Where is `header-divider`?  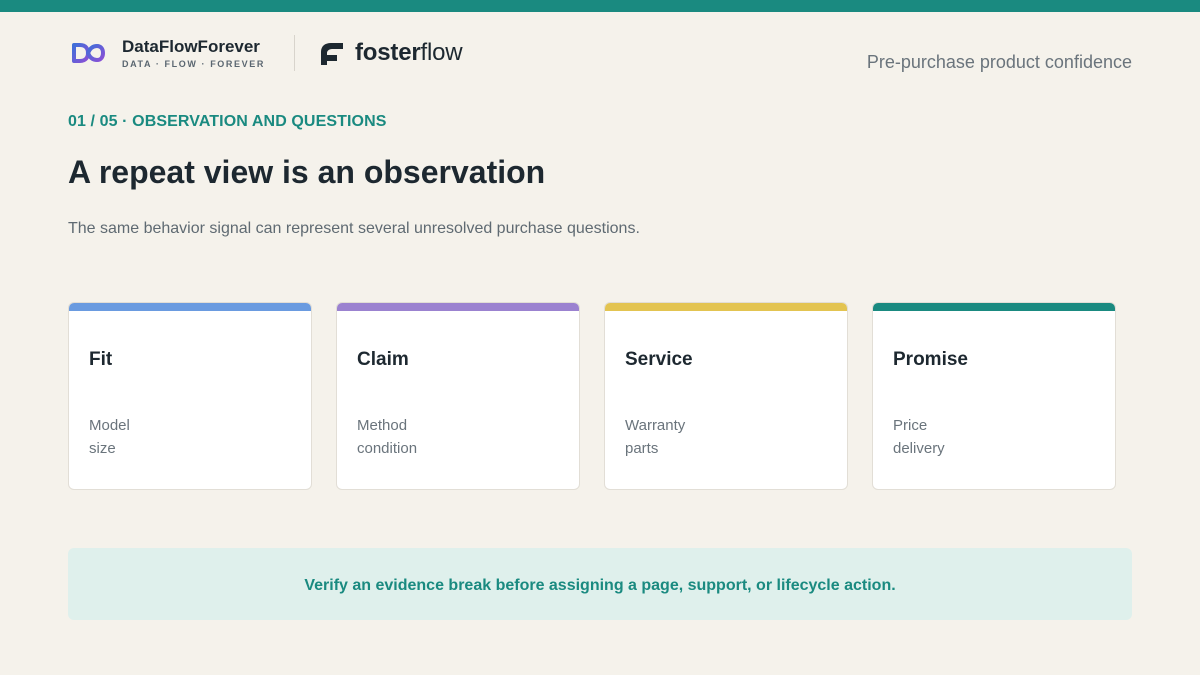 header-divider is located at coordinates (294, 53).